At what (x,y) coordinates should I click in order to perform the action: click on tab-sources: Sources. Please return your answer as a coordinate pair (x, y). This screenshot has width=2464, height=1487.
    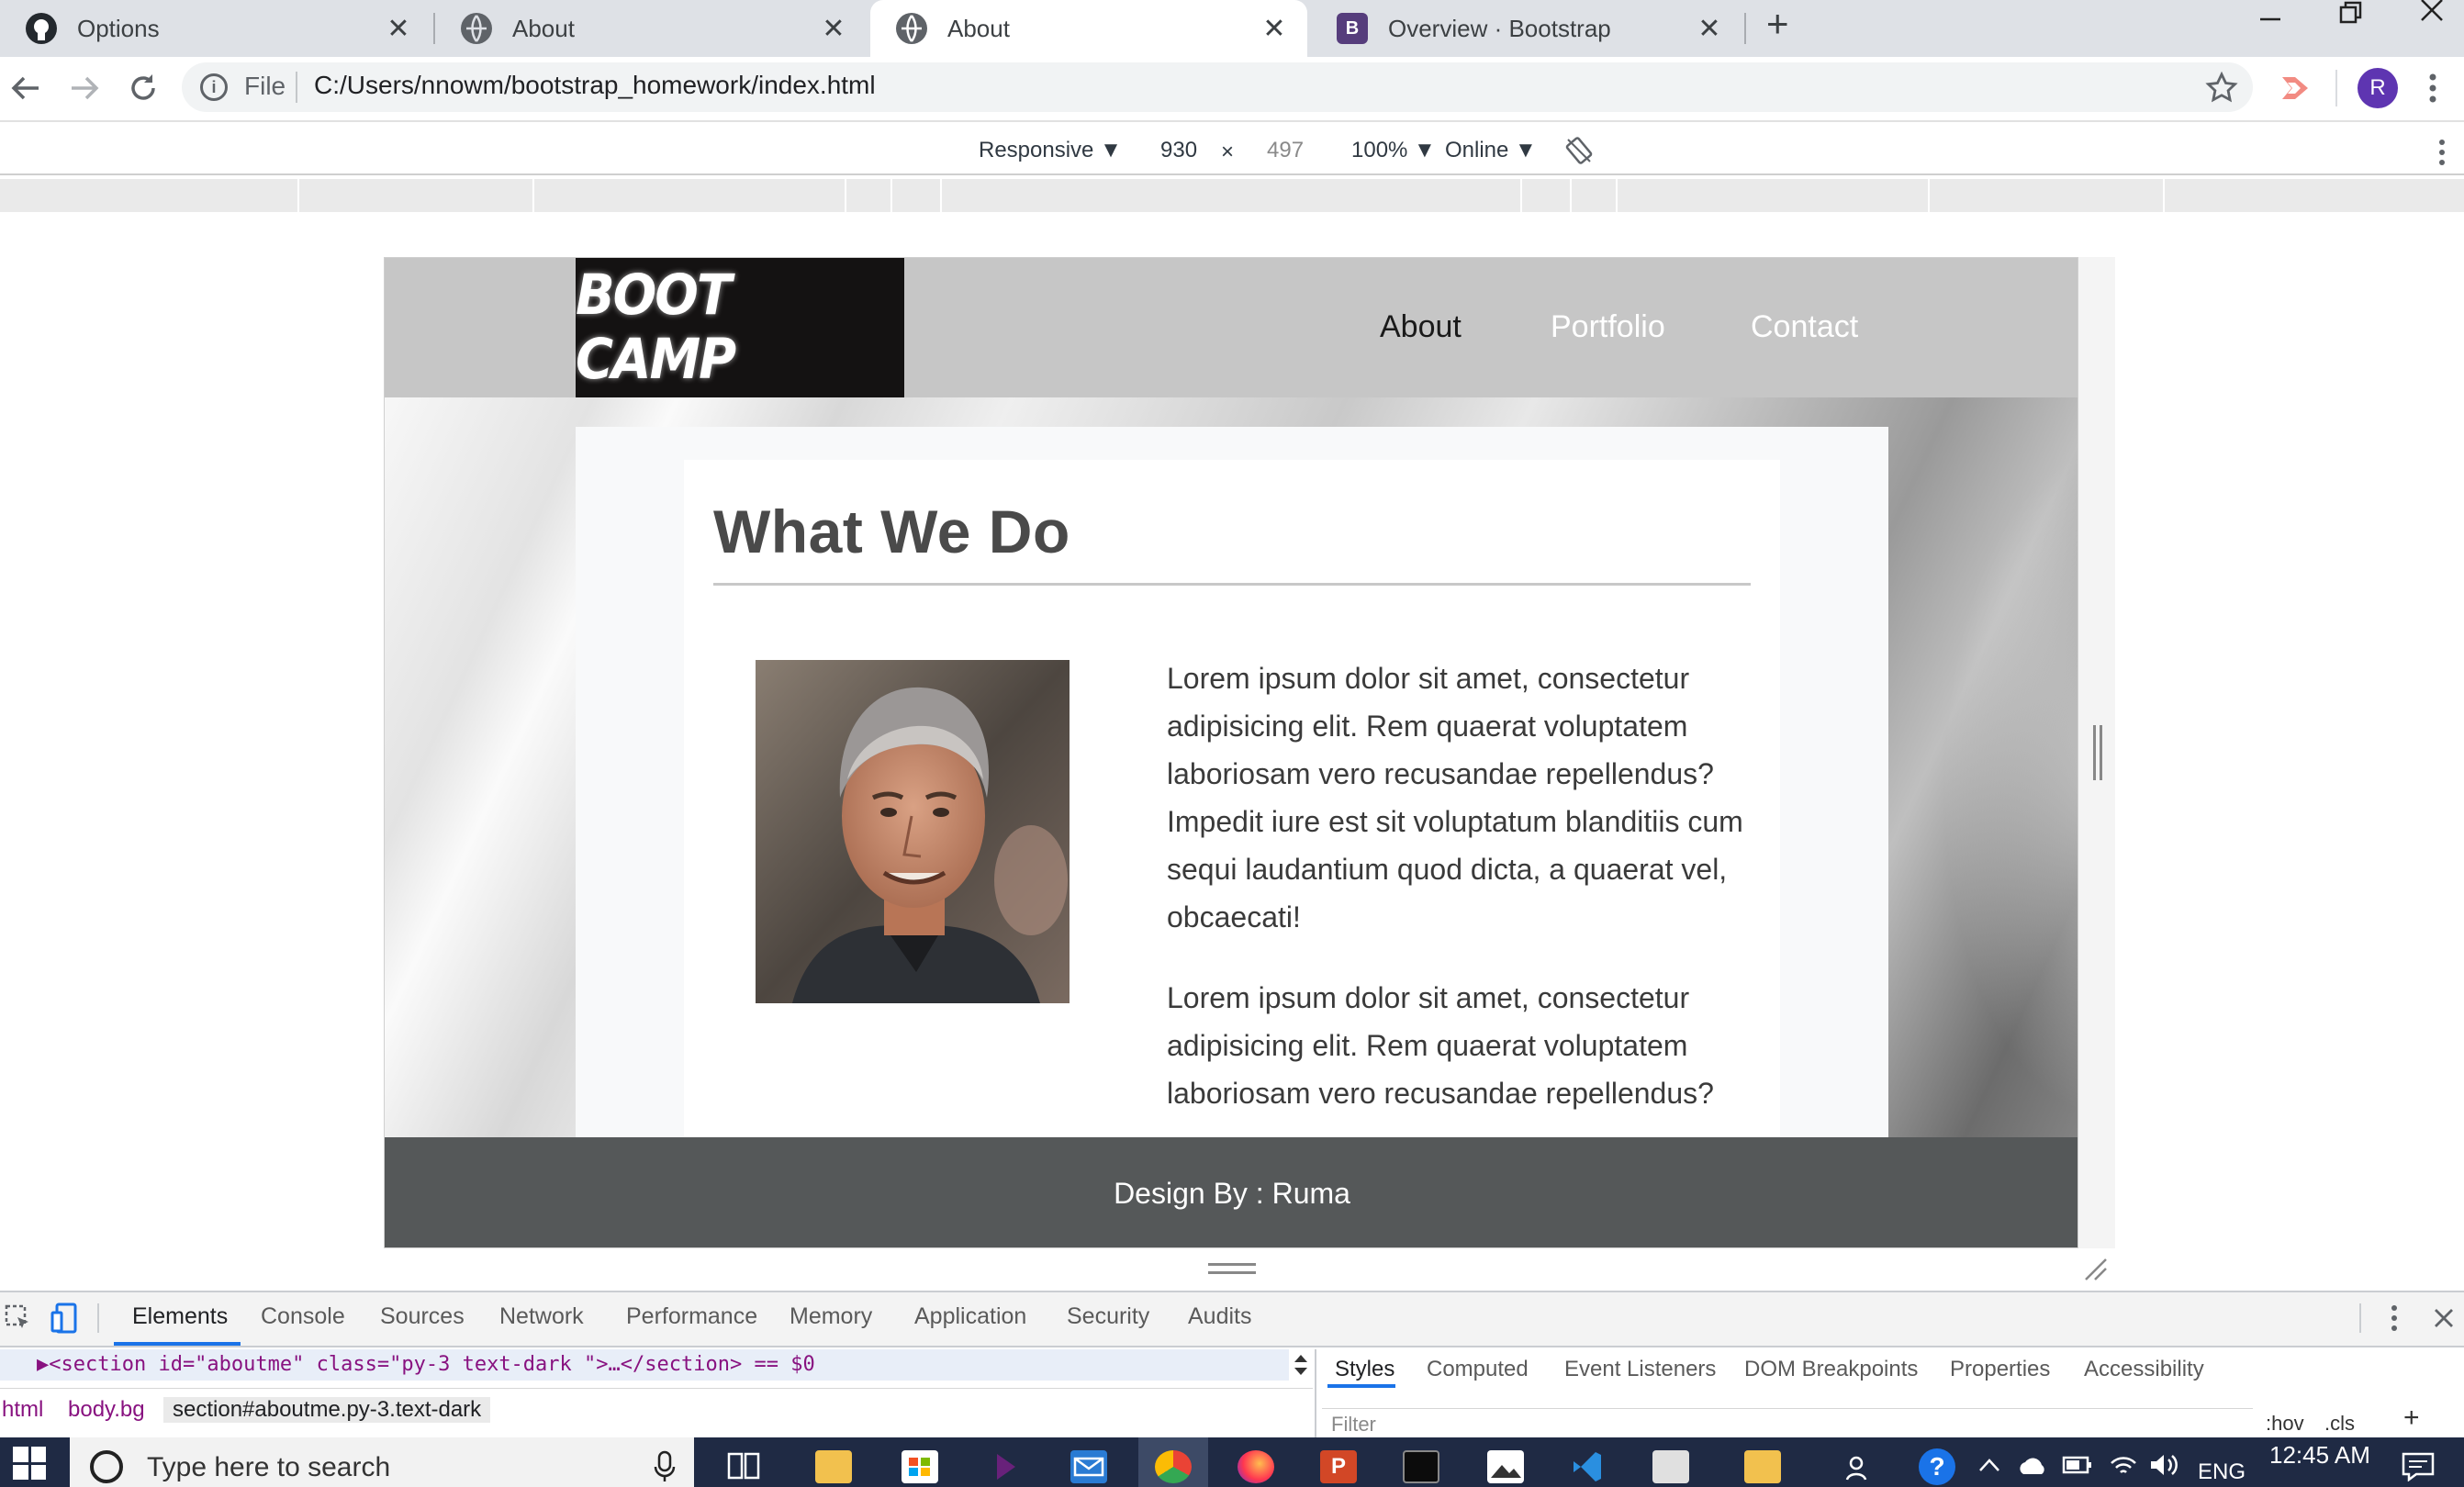
    Looking at the image, I should click on (422, 1316).